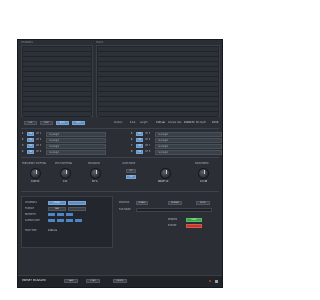 The width and height of the screenshot is (320, 300). I want to click on channel-number: 5, so click(132, 133).